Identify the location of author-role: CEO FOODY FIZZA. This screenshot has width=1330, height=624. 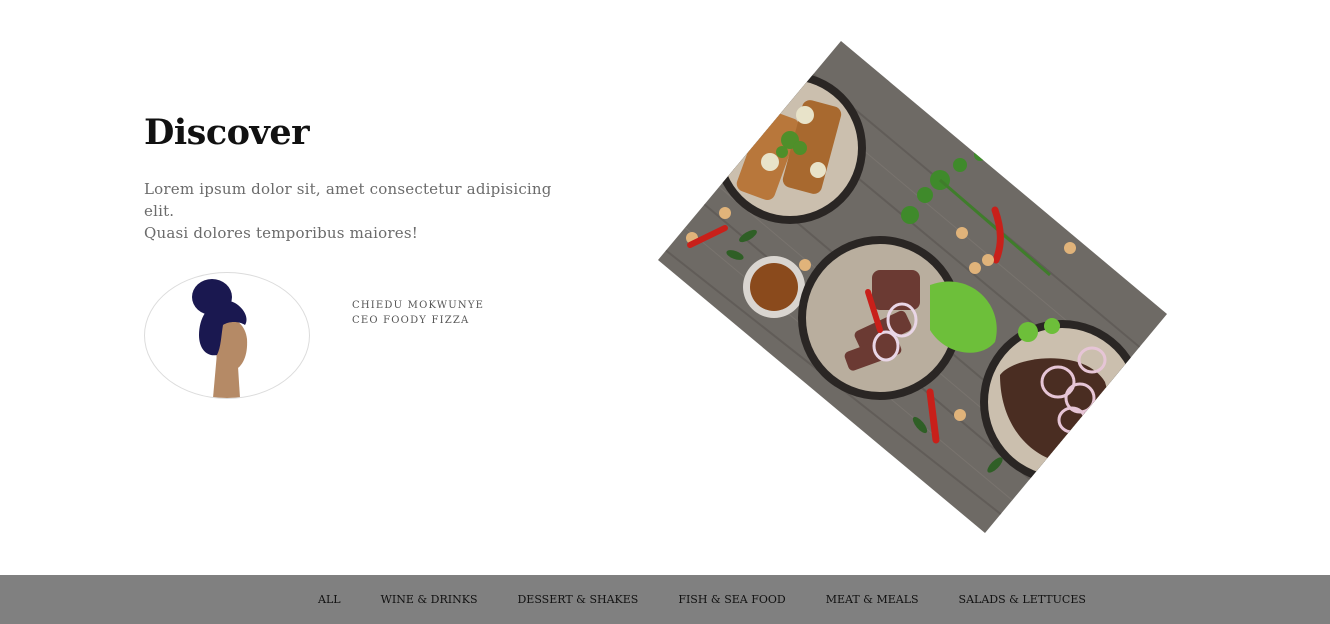
(411, 320).